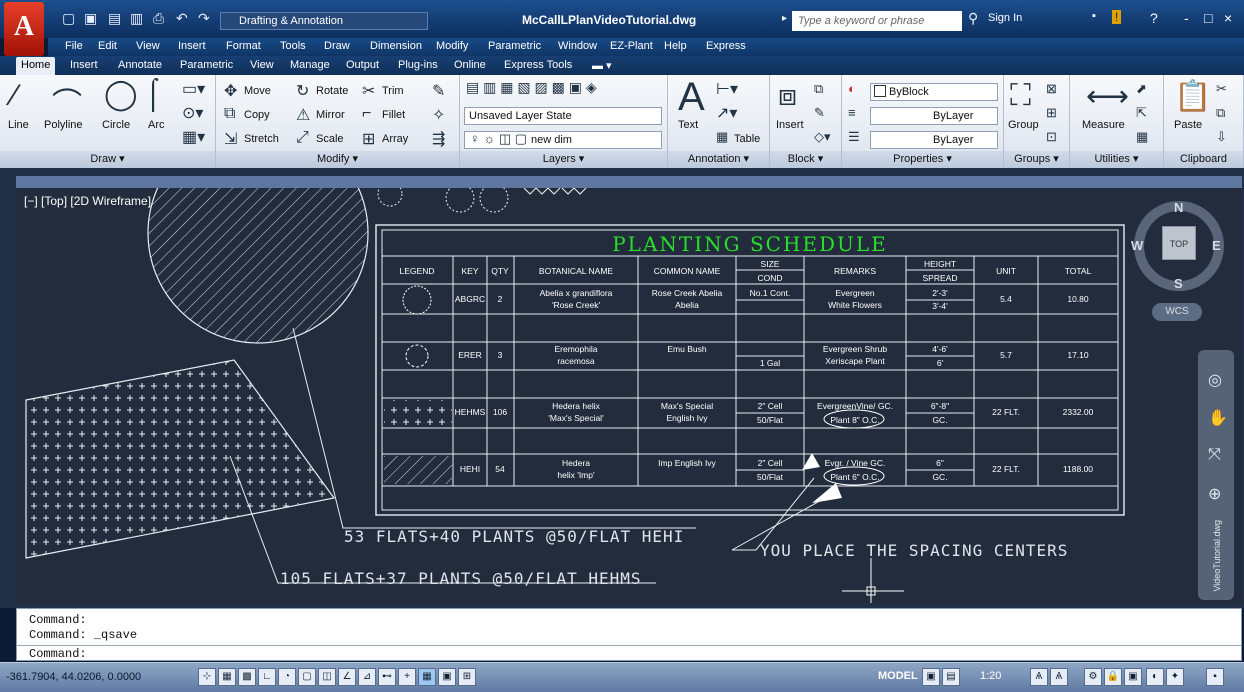  What do you see at coordinates (784, 18) in the screenshot?
I see `search-expand-icon: ▸` at bounding box center [784, 18].